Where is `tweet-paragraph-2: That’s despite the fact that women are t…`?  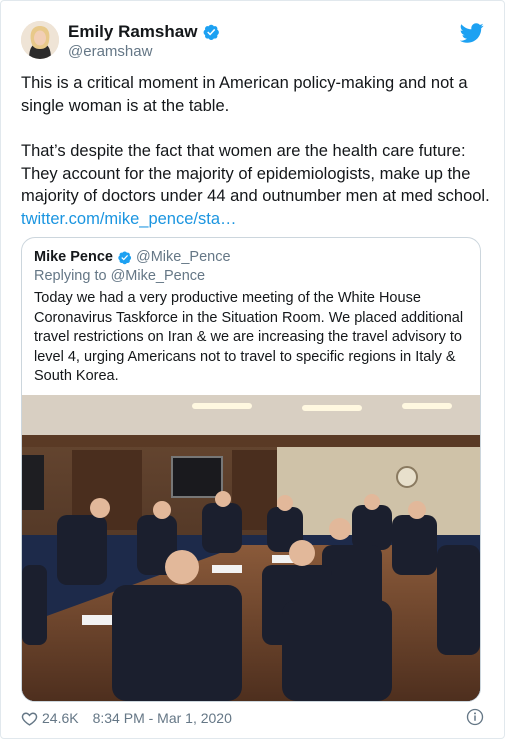 tweet-paragraph-2: That’s despite the fact that women are t… is located at coordinates (255, 173).